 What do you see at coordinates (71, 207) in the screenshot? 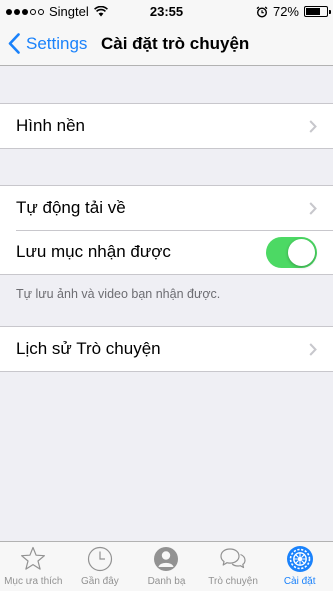
I see `auto-download-label: Tự động tải về` at bounding box center [71, 207].